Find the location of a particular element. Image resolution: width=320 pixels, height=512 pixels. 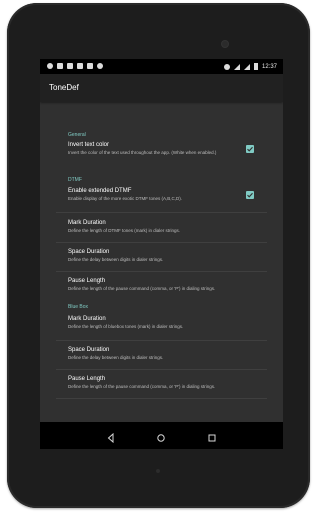

status-bar: 12:37 is located at coordinates (161, 66).